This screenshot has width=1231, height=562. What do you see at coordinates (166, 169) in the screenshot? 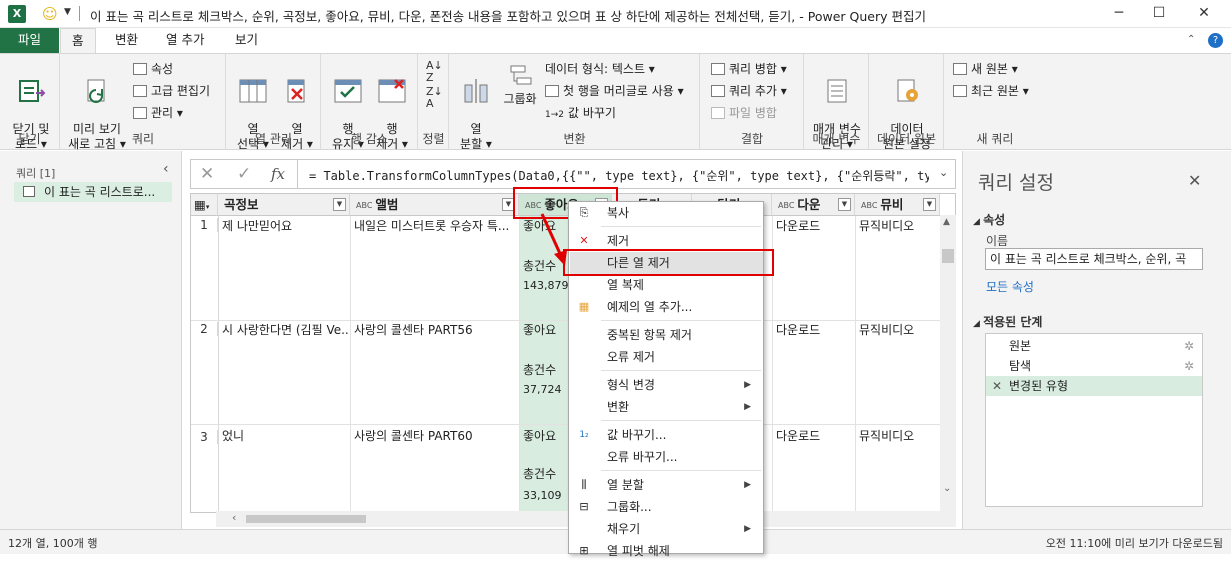
I see `collapse-pane-icon: ‹` at bounding box center [166, 169].